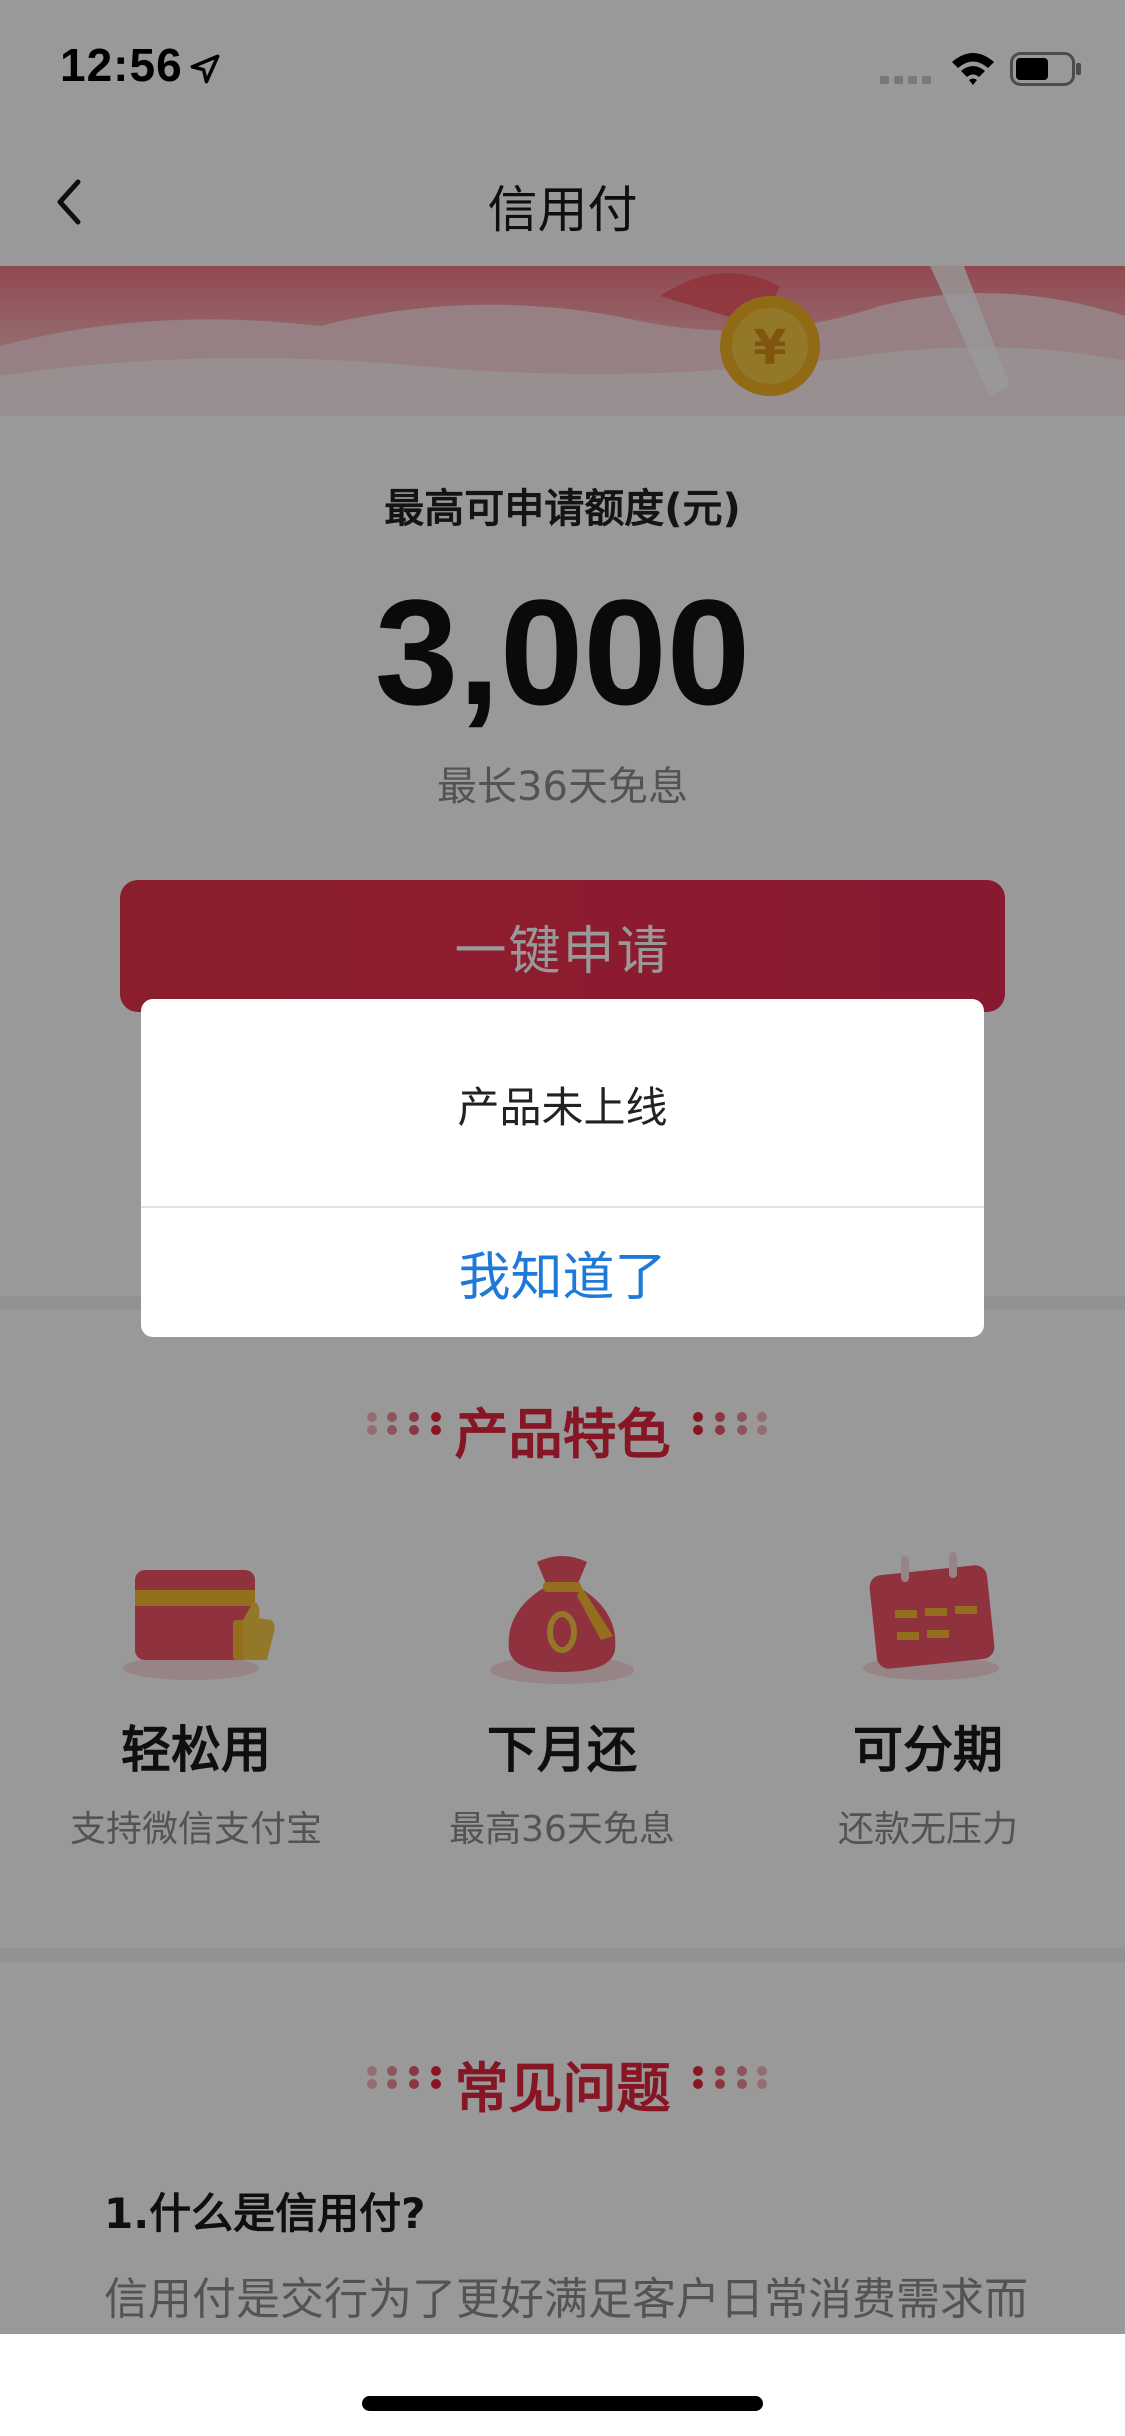  I want to click on home-indicator-area, so click(562, 2385).